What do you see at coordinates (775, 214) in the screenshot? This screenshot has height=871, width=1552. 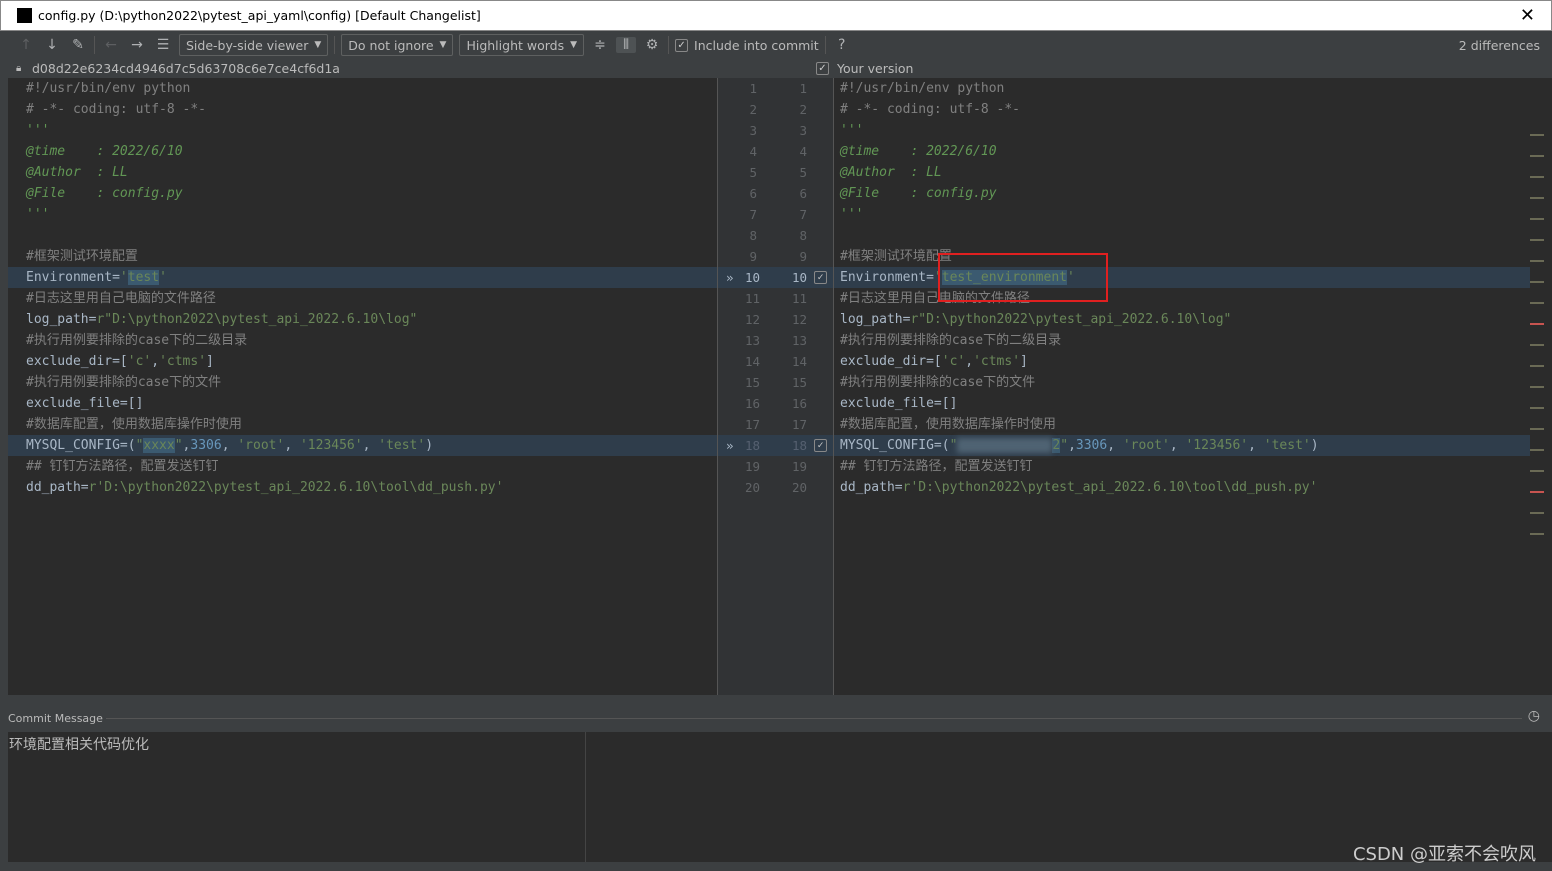 I see `gutter-line: 77` at bounding box center [775, 214].